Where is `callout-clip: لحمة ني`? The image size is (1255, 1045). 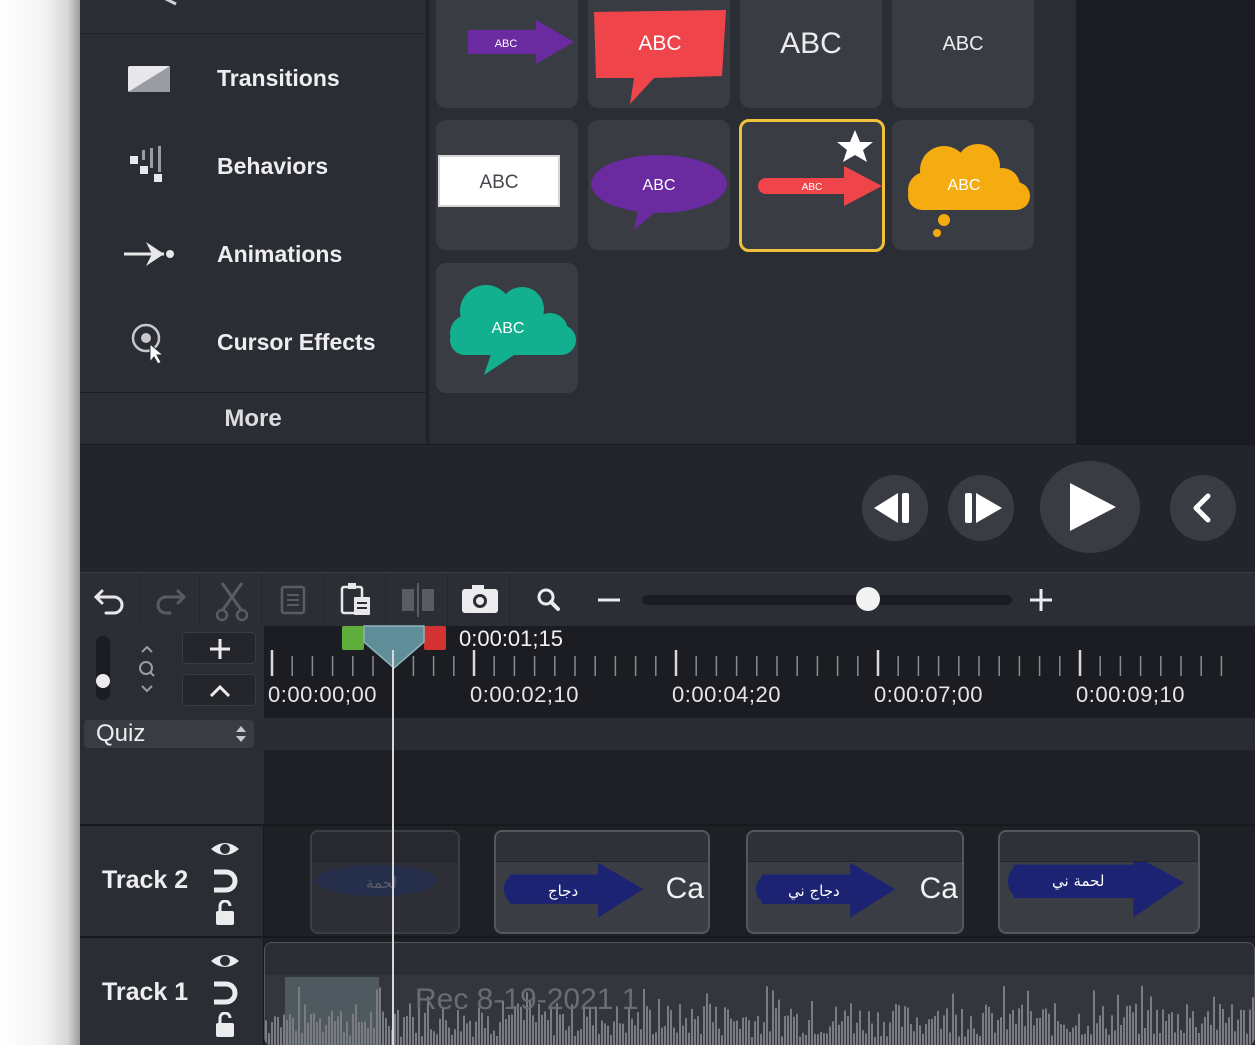 callout-clip: لحمة ني is located at coordinates (1099, 882).